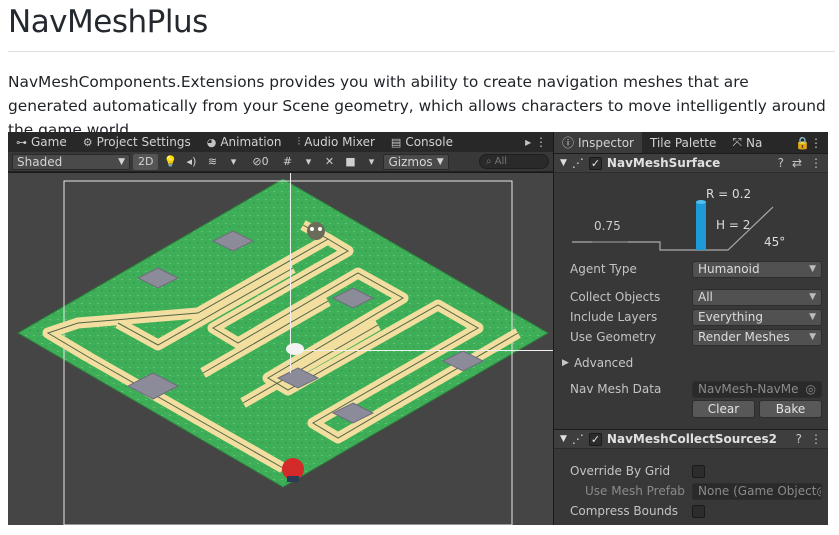  Describe the element at coordinates (598, 142) in the screenshot. I see `tab-inspector: ⓘ Inspector` at that location.